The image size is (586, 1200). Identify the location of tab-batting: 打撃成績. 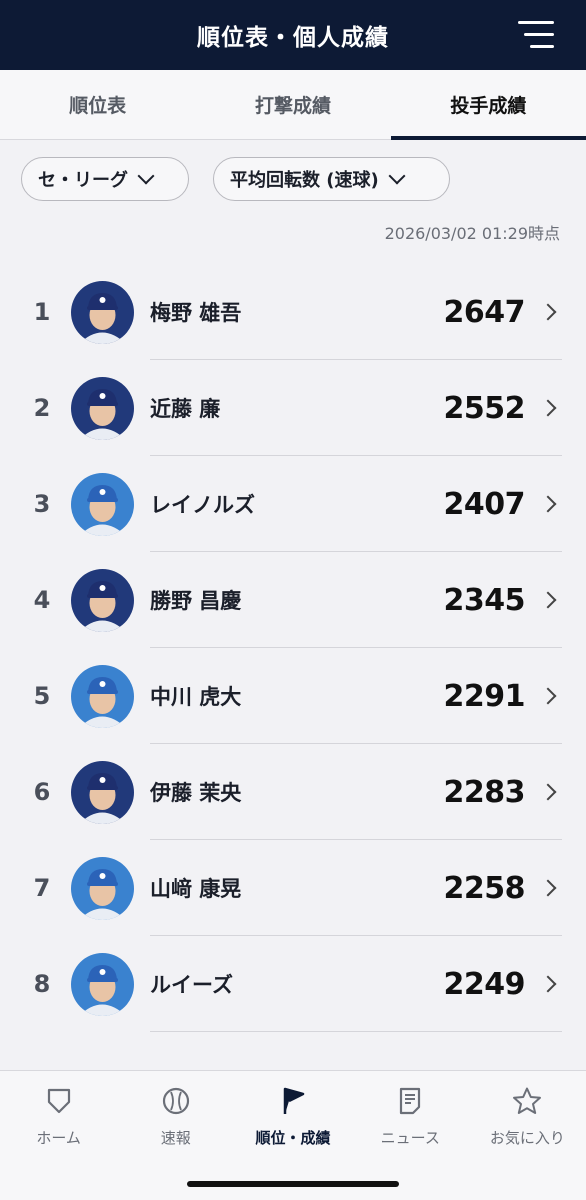
(292, 104).